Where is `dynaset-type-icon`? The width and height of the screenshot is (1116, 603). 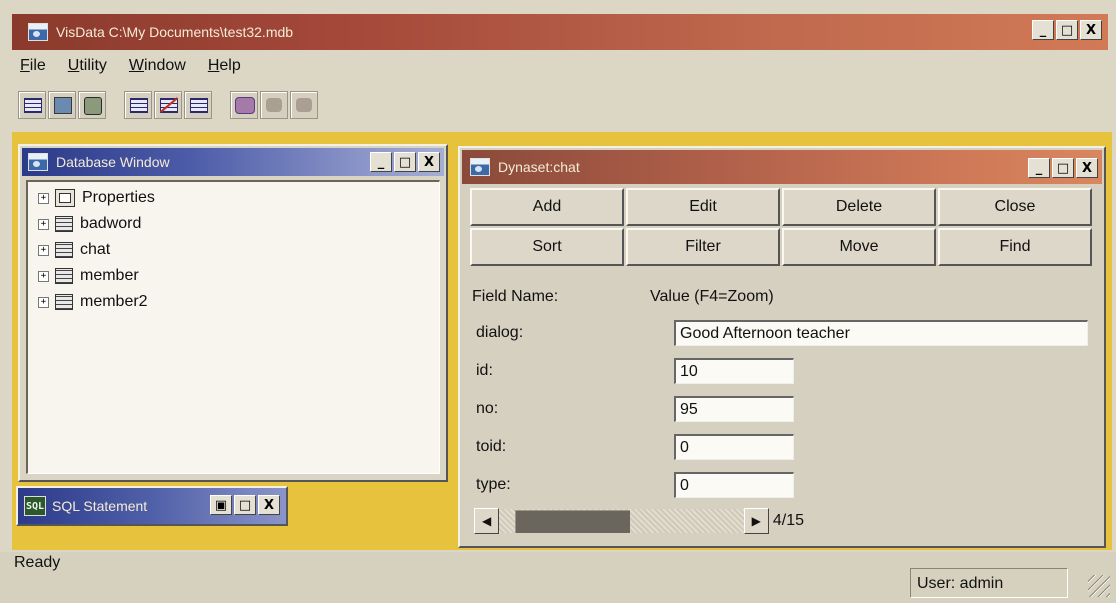
dynaset-type-icon is located at coordinates (62, 105).